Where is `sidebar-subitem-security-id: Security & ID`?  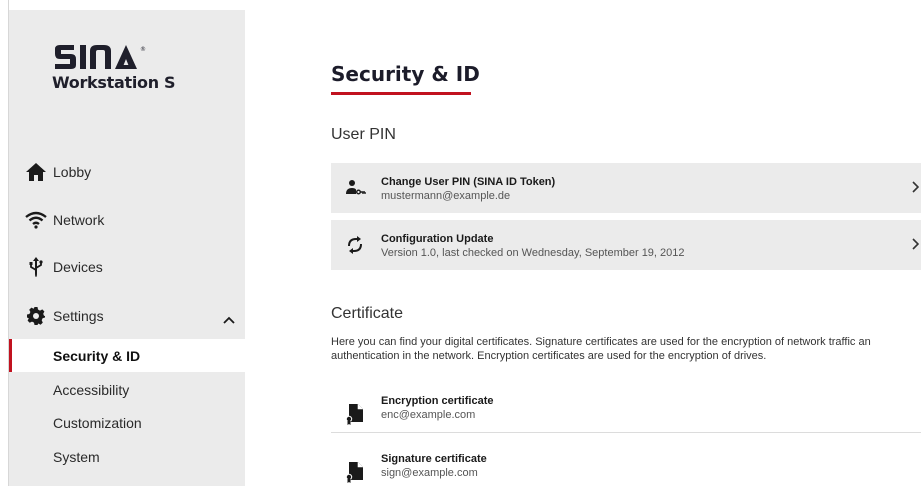
sidebar-subitem-security-id: Security & ID is located at coordinates (127, 355).